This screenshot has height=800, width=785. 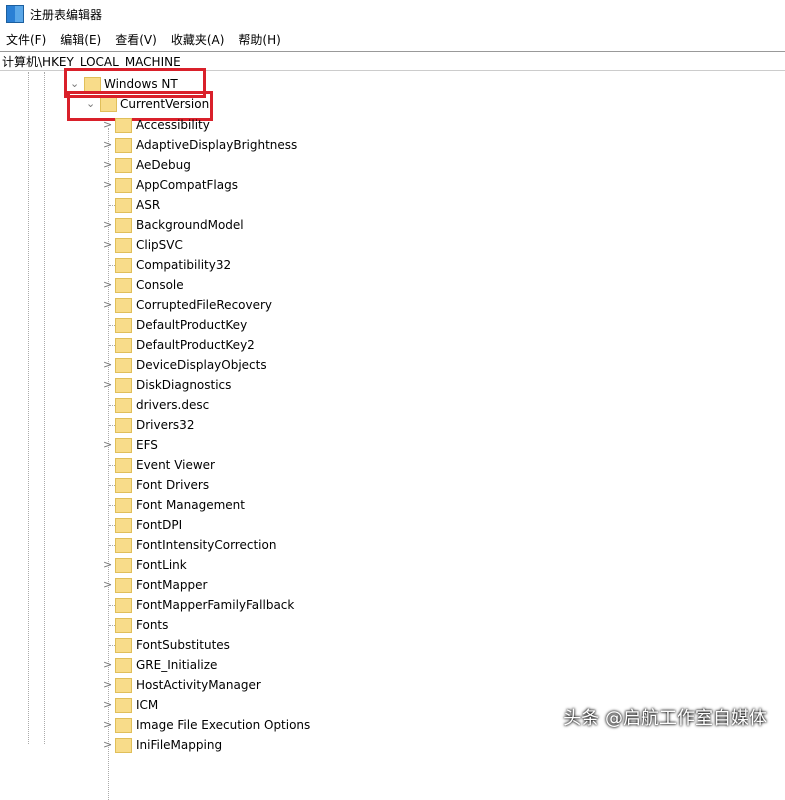 What do you see at coordinates (195, 345) in the screenshot?
I see `node-label: DefaultProductKey2` at bounding box center [195, 345].